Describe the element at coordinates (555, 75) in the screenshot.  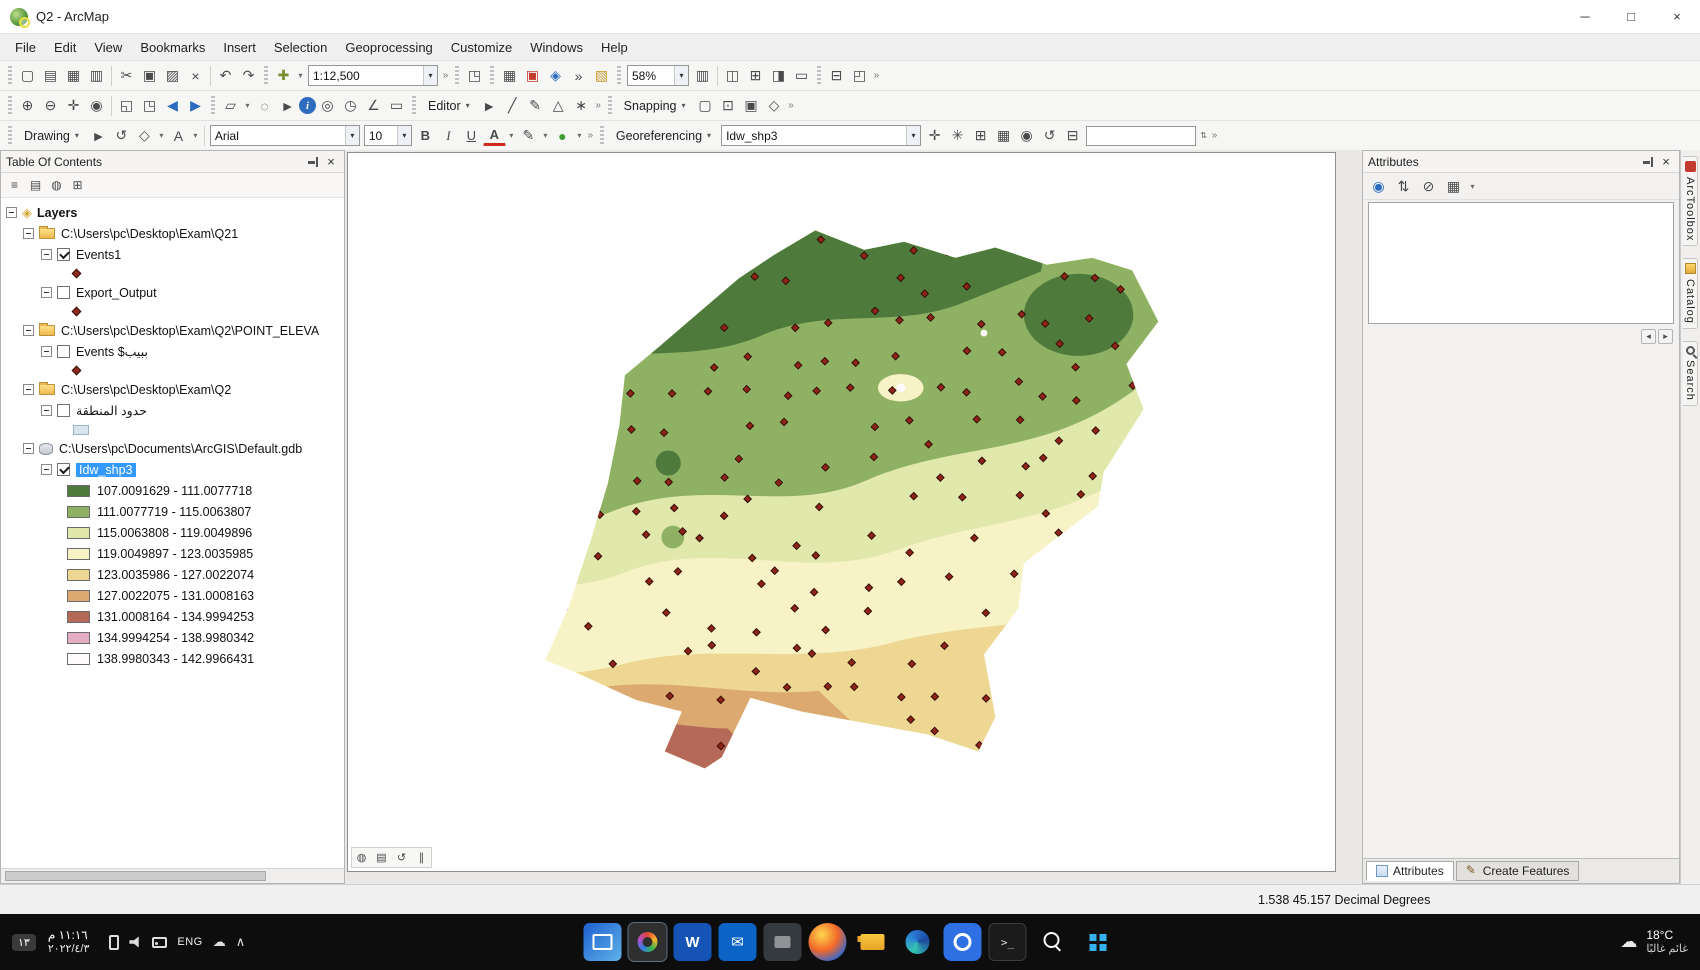
I see `modelbuilder-button: ◈` at that location.